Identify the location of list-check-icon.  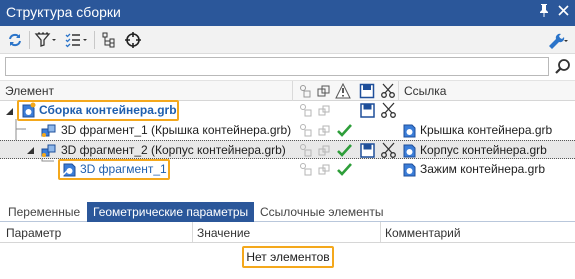
(77, 40).